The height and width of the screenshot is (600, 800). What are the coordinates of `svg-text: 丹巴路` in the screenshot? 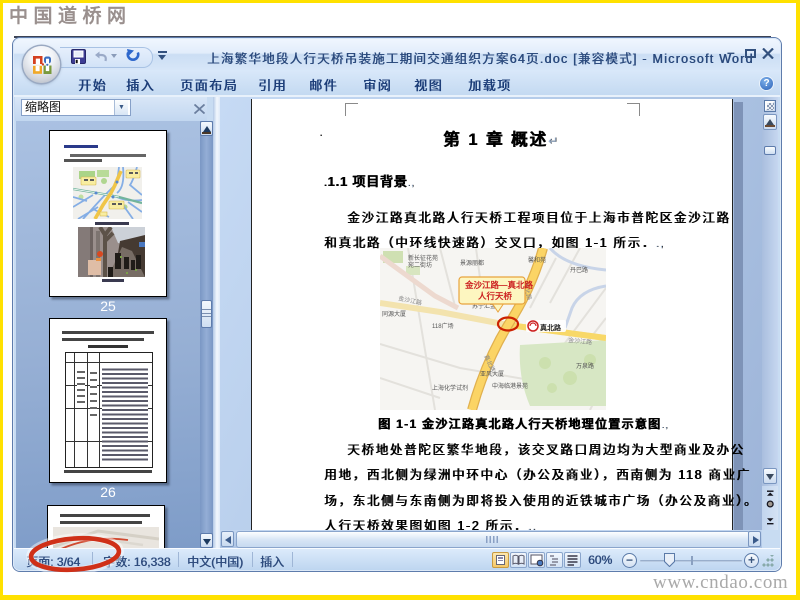 It's located at (579, 270).